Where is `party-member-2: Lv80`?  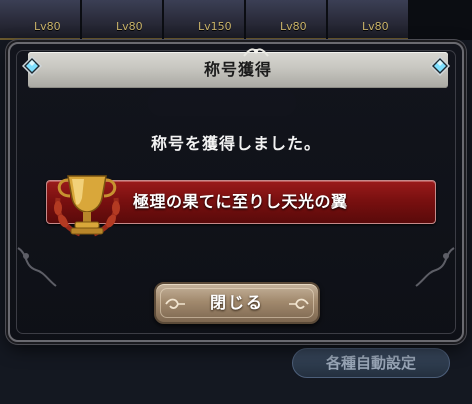
party-member-2: Lv80 is located at coordinates (122, 20).